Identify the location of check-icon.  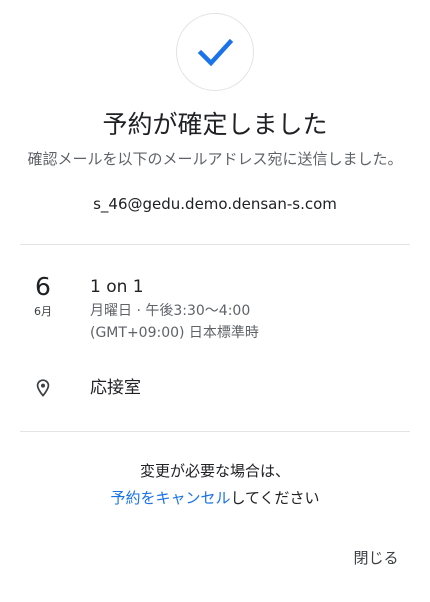
(215, 52).